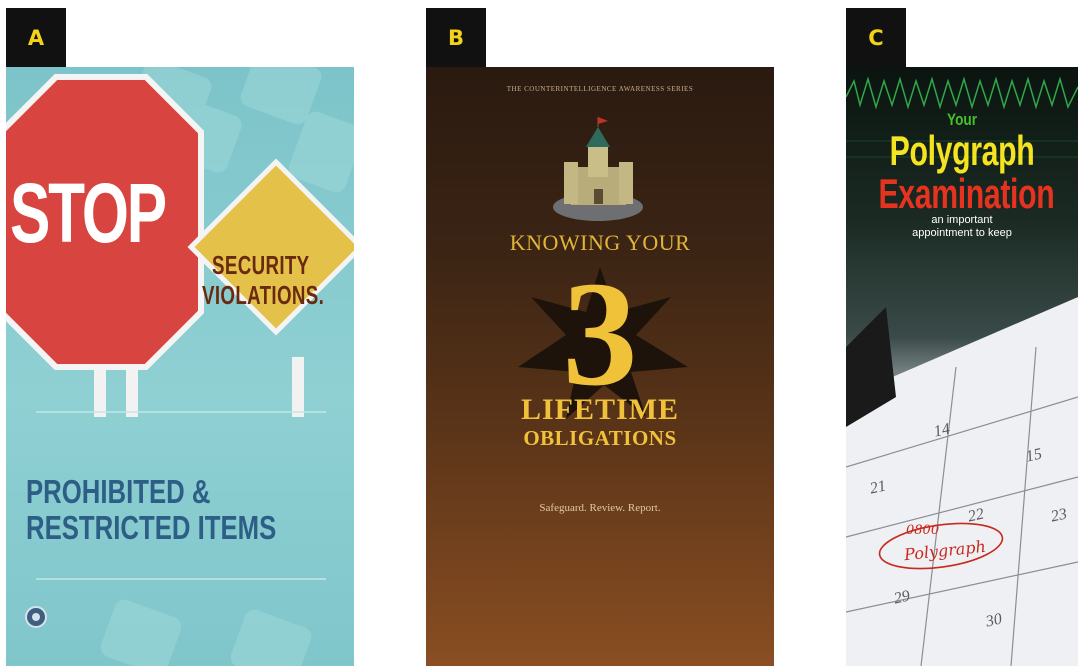 This screenshot has height=666, width=1078. Describe the element at coordinates (994, 620) in the screenshot. I see `calendar-number: 30` at that location.